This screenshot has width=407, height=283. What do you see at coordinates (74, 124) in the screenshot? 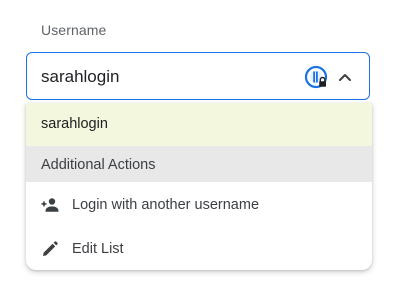
I see `suggestion-label: sarahlogin` at bounding box center [74, 124].